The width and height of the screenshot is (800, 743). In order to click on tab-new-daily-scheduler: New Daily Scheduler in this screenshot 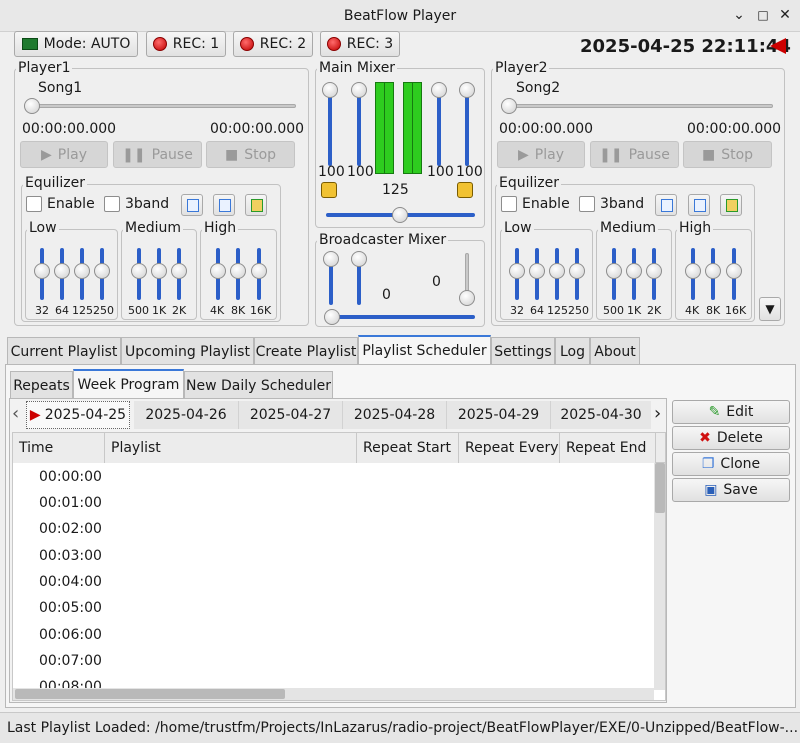, I will do `click(258, 385)`.